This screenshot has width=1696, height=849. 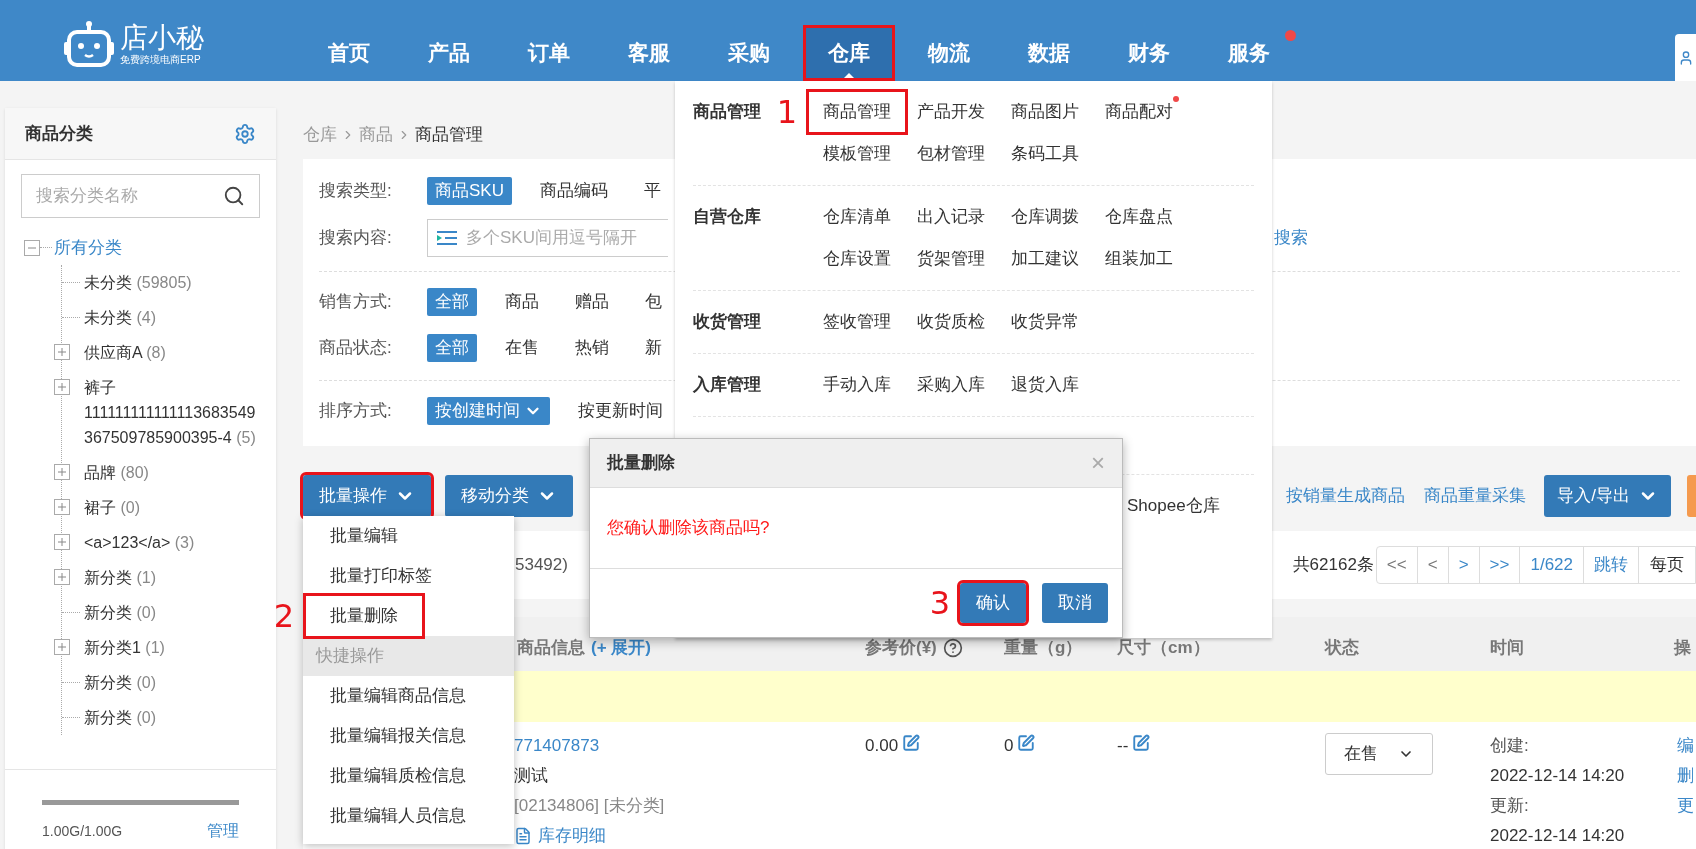 What do you see at coordinates (488, 411) in the screenshot?
I see `filter-option: 按创建时间` at bounding box center [488, 411].